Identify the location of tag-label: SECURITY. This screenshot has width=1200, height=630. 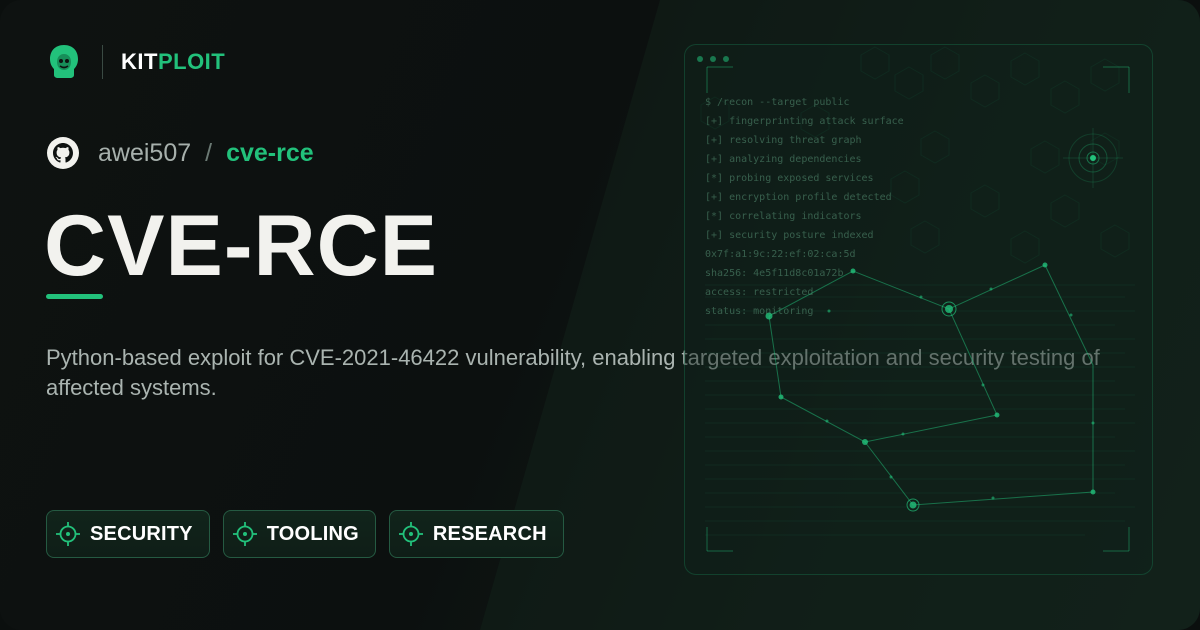
(141, 533).